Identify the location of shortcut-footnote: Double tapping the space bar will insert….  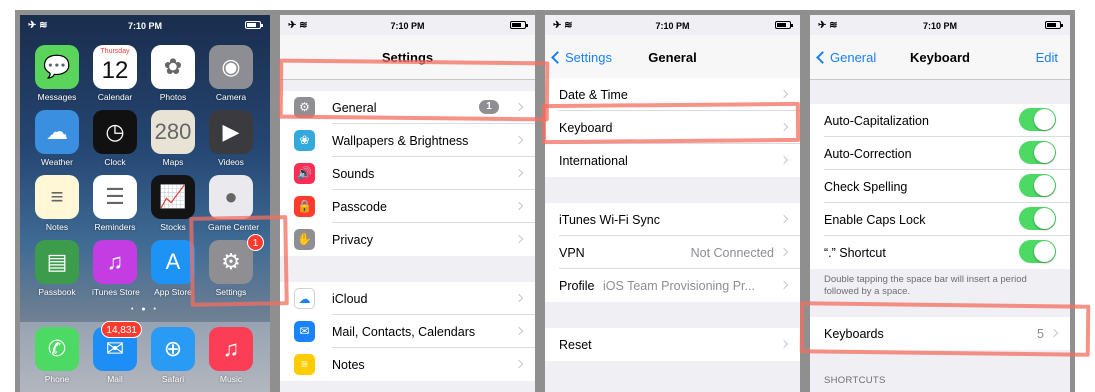
(925, 285).